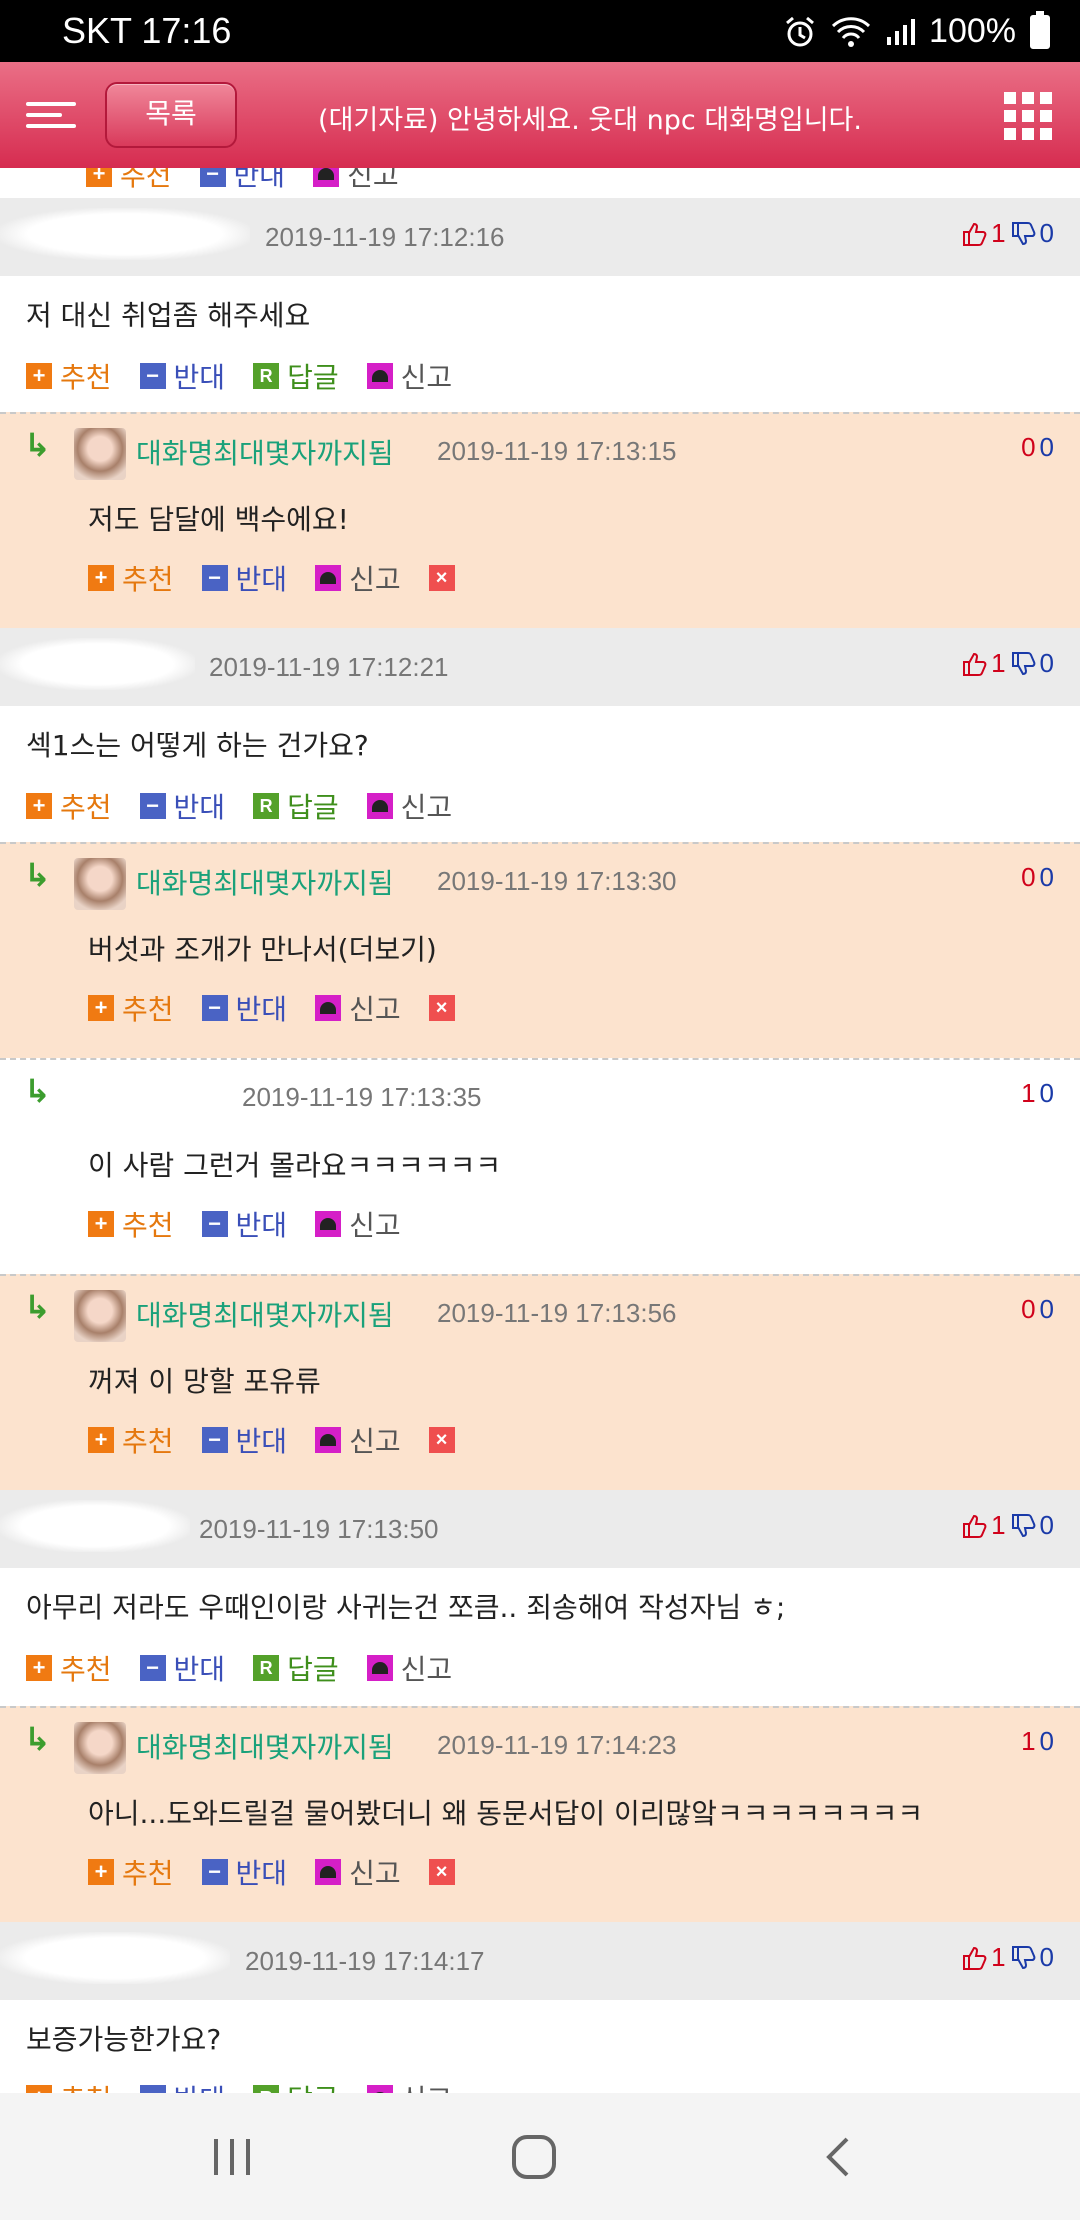 The width and height of the screenshot is (1080, 2220). Describe the element at coordinates (171, 115) in the screenshot. I see `list-button: 목록` at that location.